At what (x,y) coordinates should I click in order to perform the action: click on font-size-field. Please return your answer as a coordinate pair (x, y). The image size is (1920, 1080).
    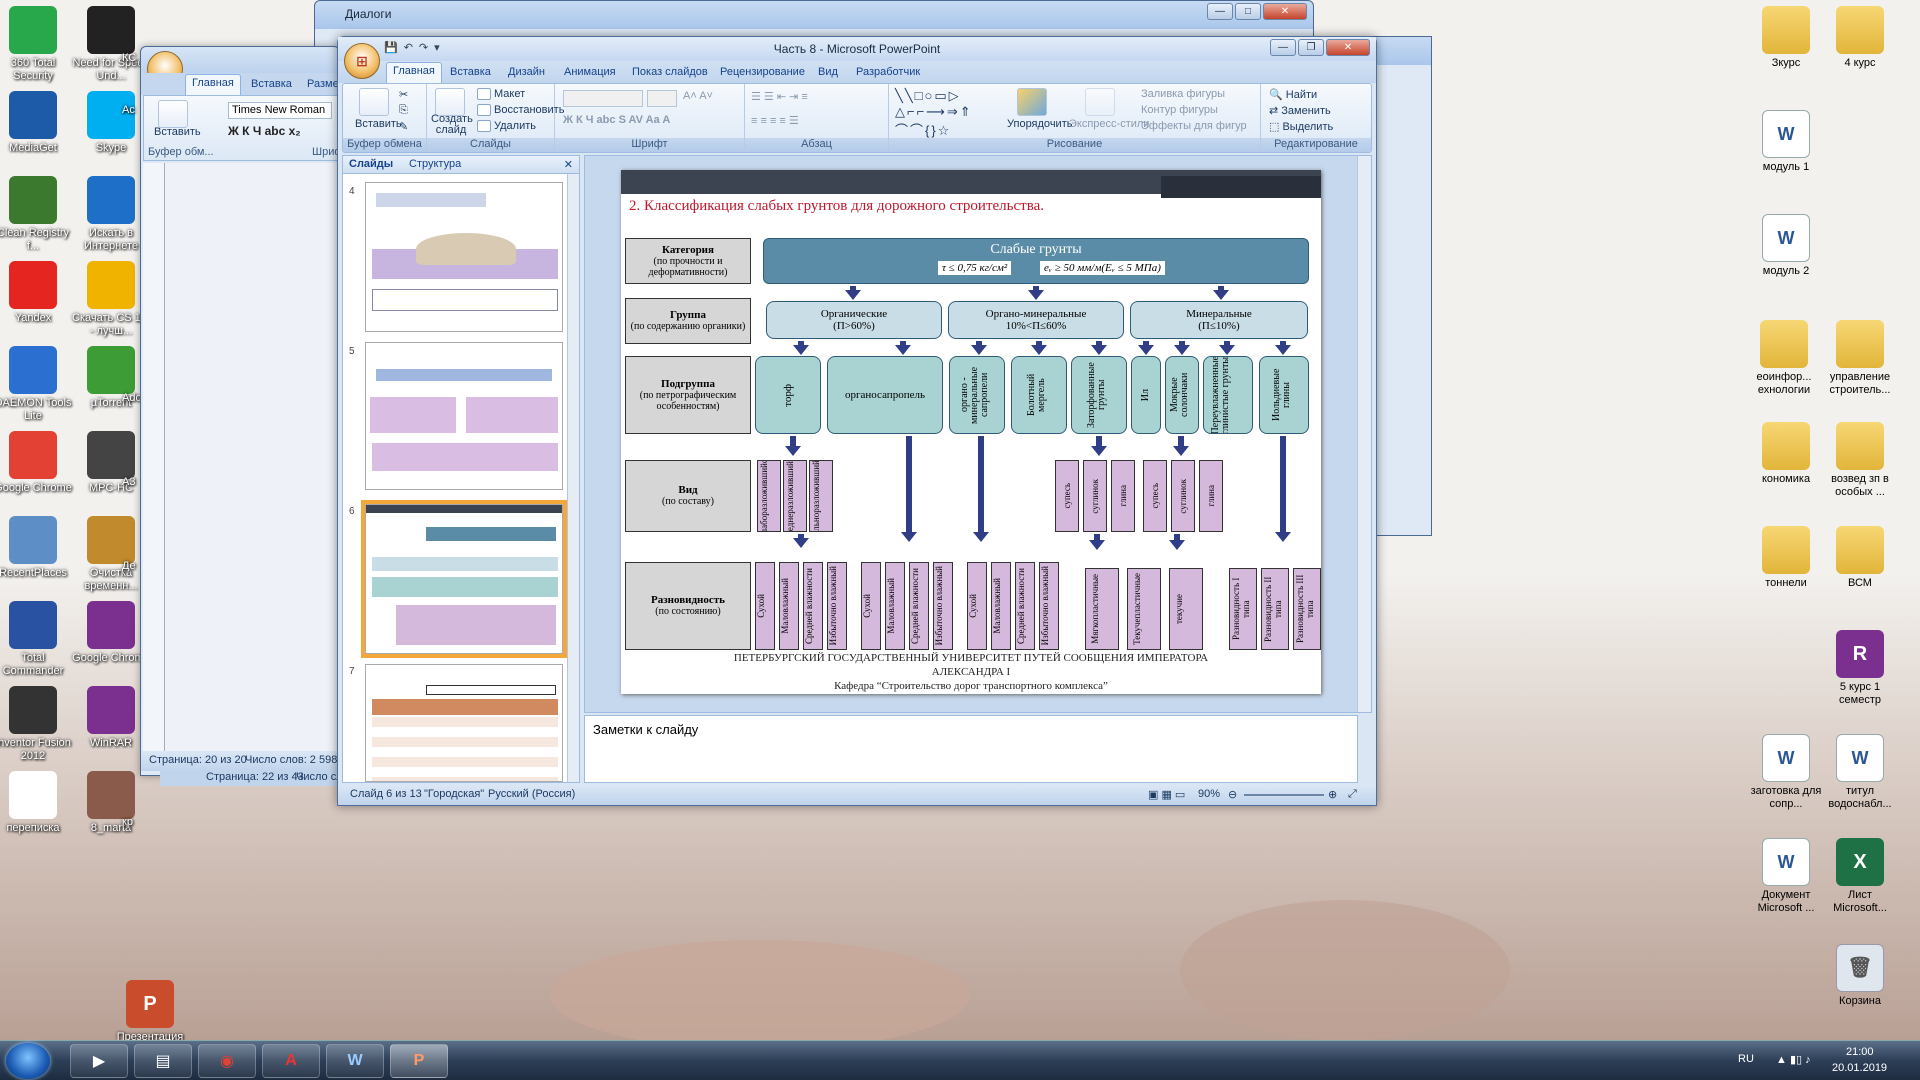
    Looking at the image, I should click on (662, 98).